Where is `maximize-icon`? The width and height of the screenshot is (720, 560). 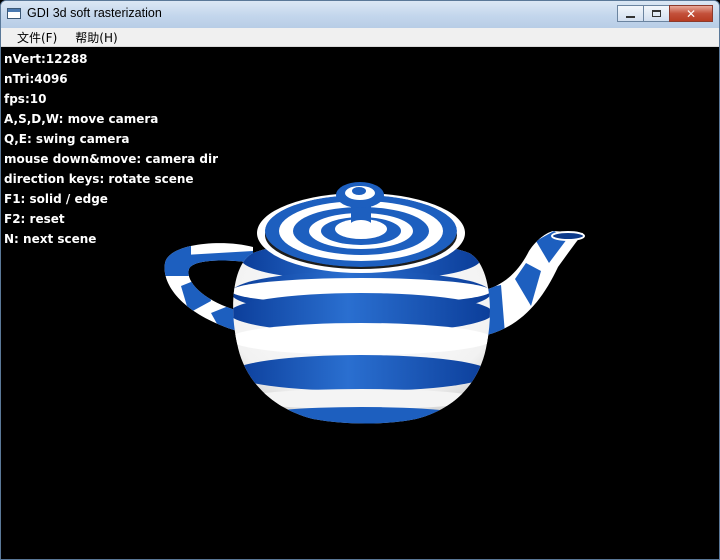
maximize-icon is located at coordinates (656, 13).